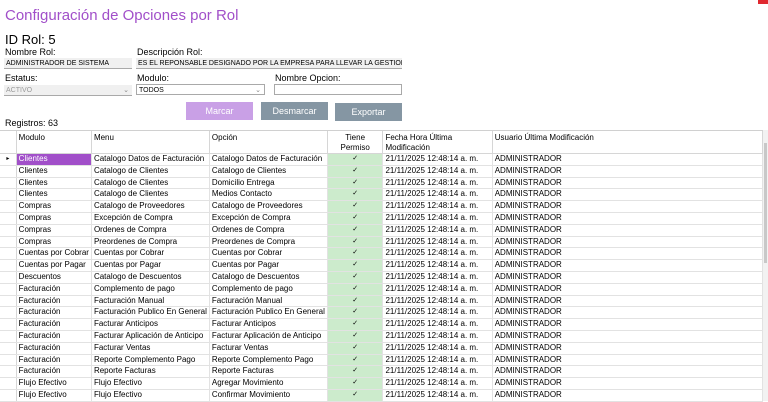  Describe the element at coordinates (8, 160) in the screenshot. I see `current-row-indicator: ▸` at that location.